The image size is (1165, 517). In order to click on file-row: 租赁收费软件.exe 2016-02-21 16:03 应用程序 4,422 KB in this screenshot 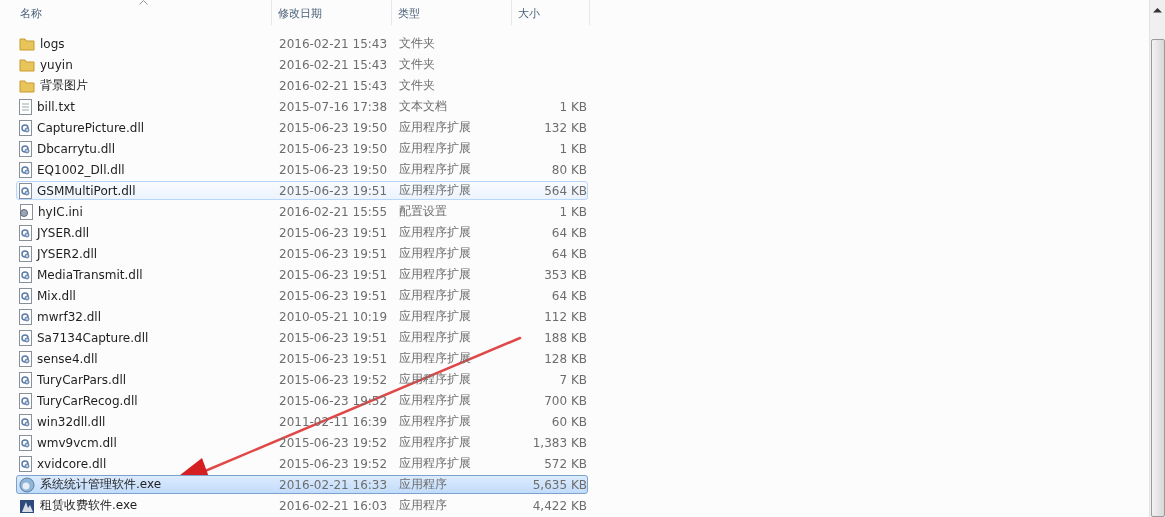, I will do `click(302, 505)`.